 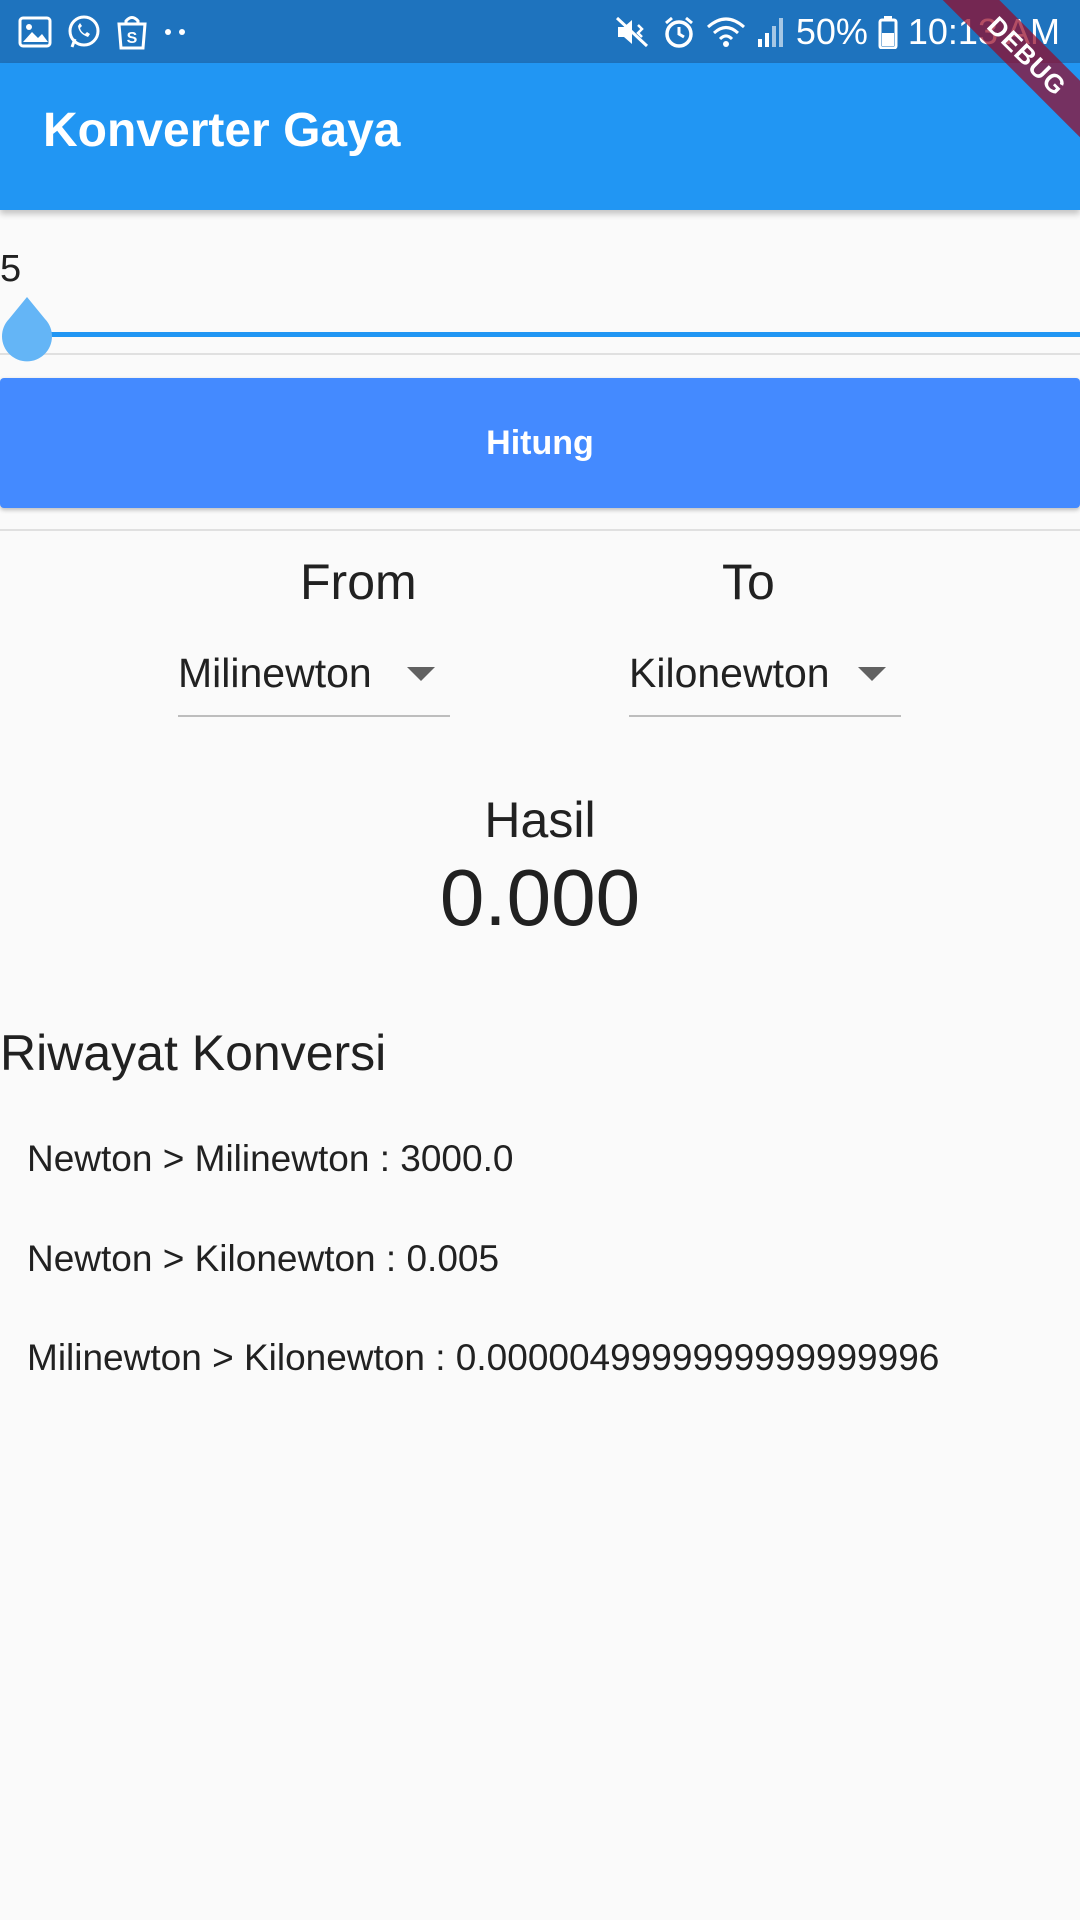 I want to click on more-dots-icon, so click(x=175, y=32).